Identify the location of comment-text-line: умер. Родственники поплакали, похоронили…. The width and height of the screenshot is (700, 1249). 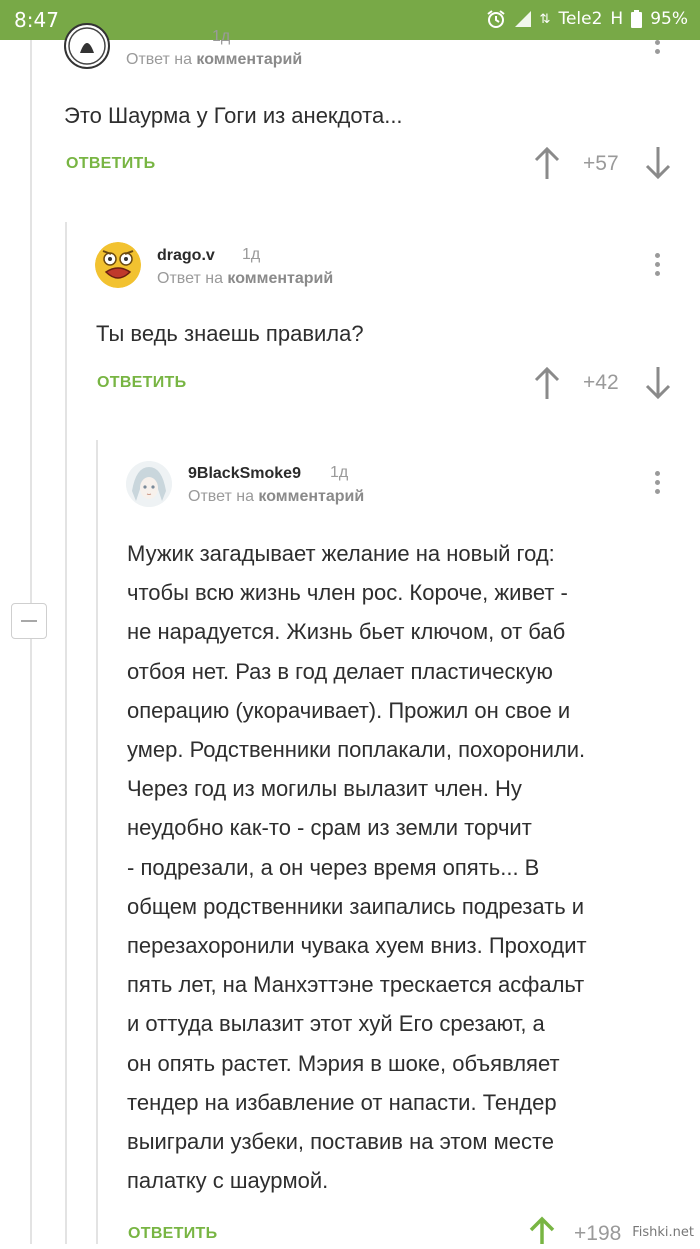
(356, 750).